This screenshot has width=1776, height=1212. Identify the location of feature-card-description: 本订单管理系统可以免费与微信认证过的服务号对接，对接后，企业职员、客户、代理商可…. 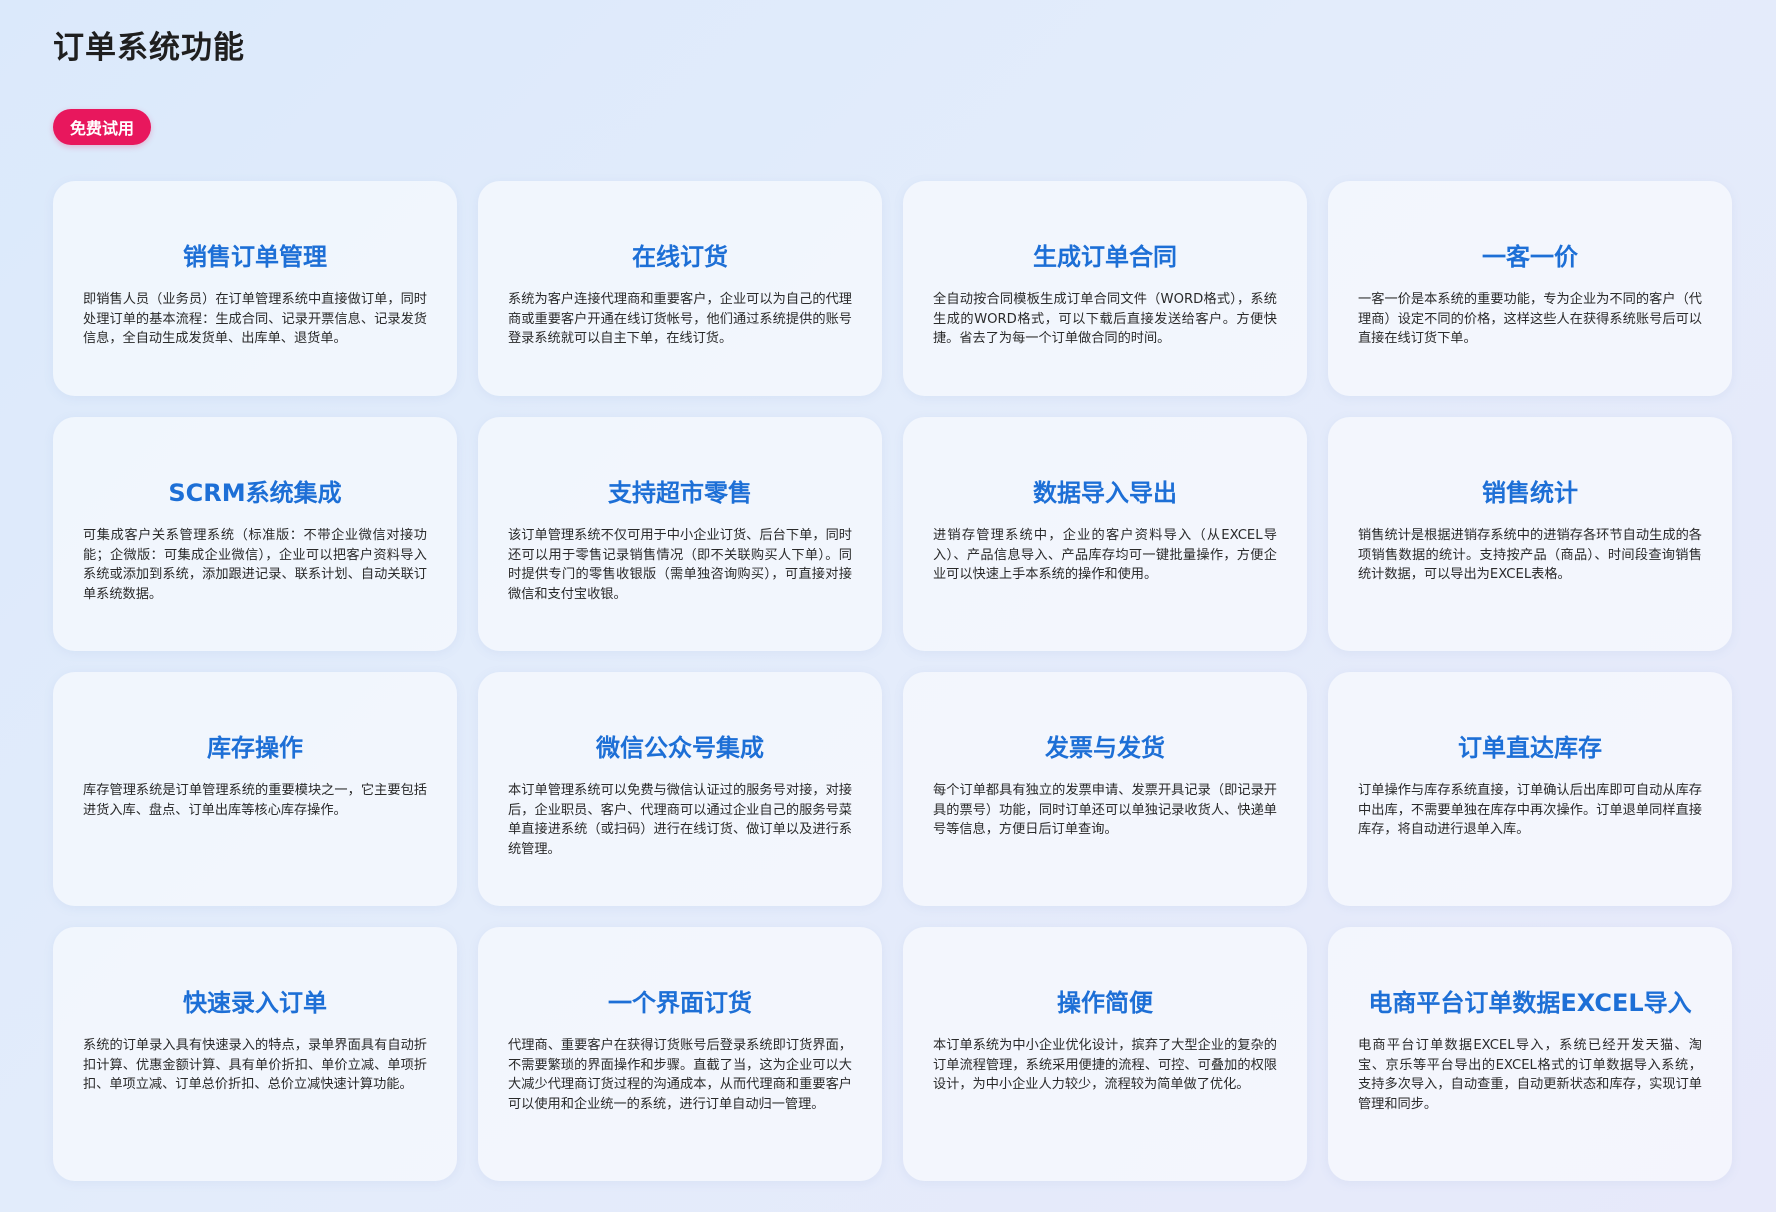
(680, 820).